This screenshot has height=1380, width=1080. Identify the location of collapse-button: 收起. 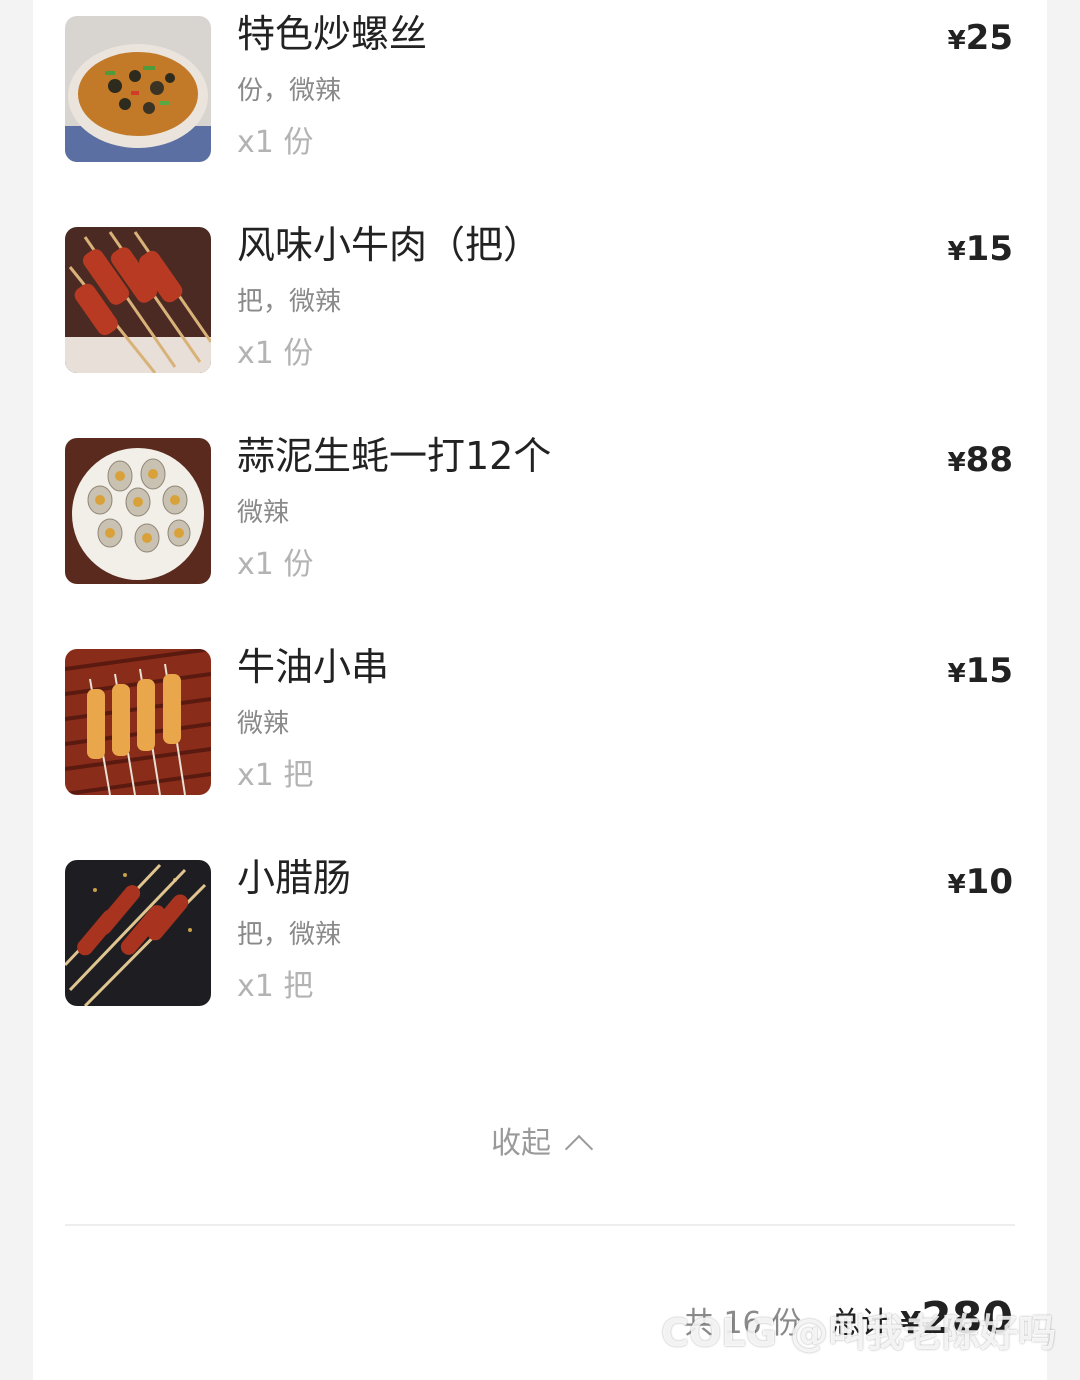
(540, 1144).